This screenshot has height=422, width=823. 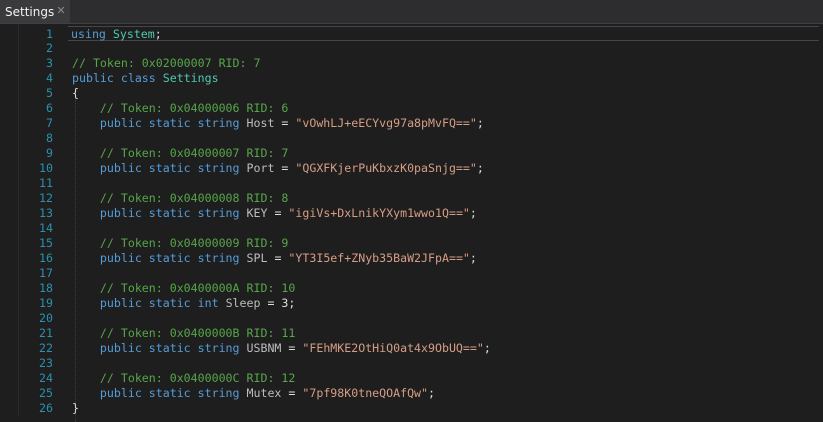 I want to click on line-number: 20, so click(x=46, y=318).